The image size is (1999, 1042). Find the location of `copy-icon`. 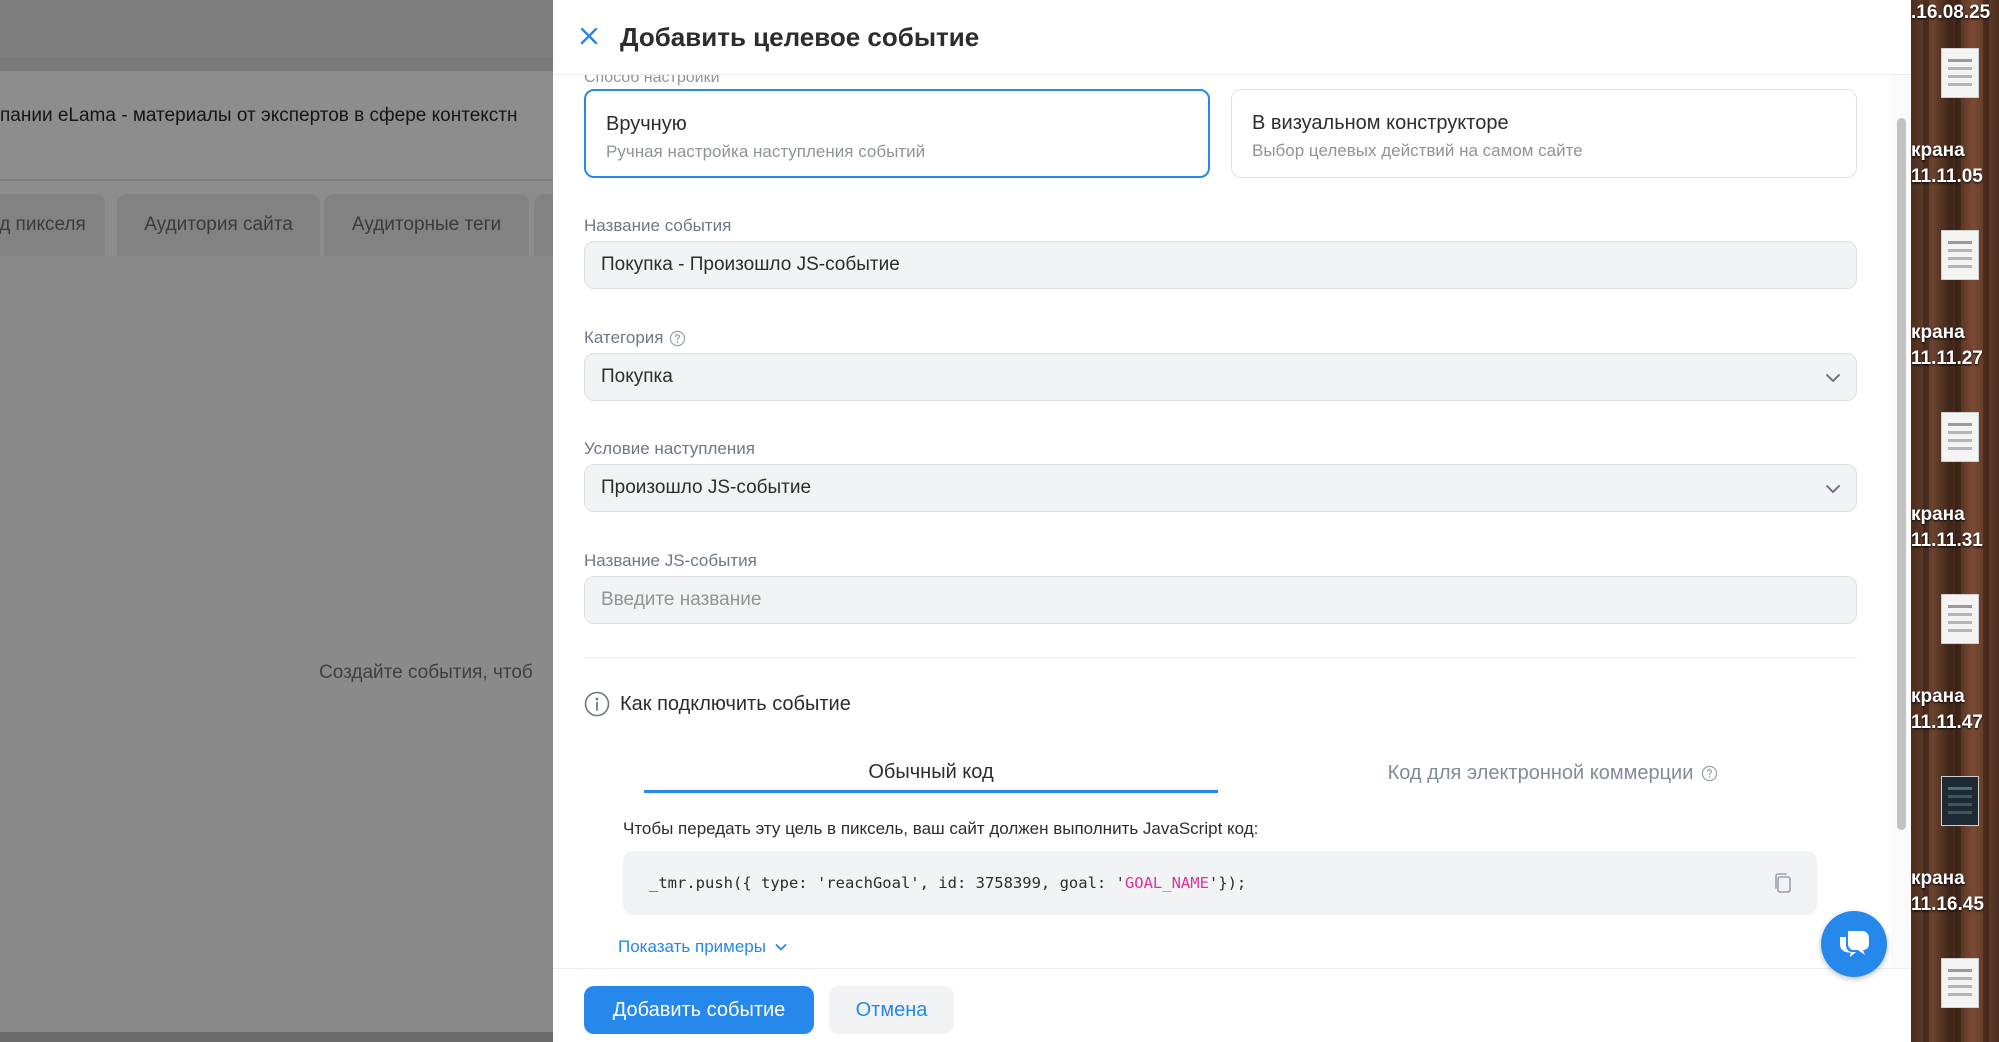

copy-icon is located at coordinates (1783, 883).